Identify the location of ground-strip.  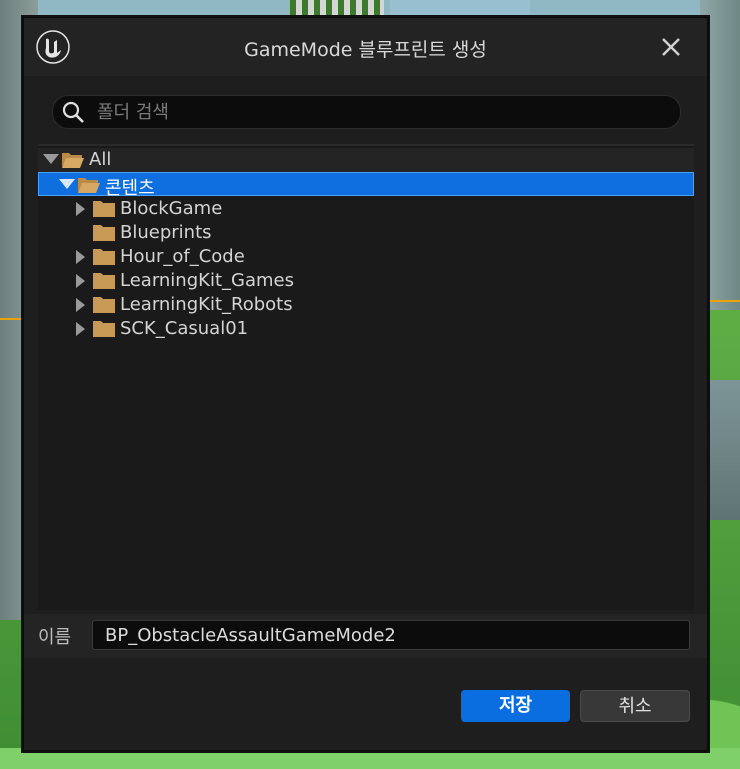
(370, 758).